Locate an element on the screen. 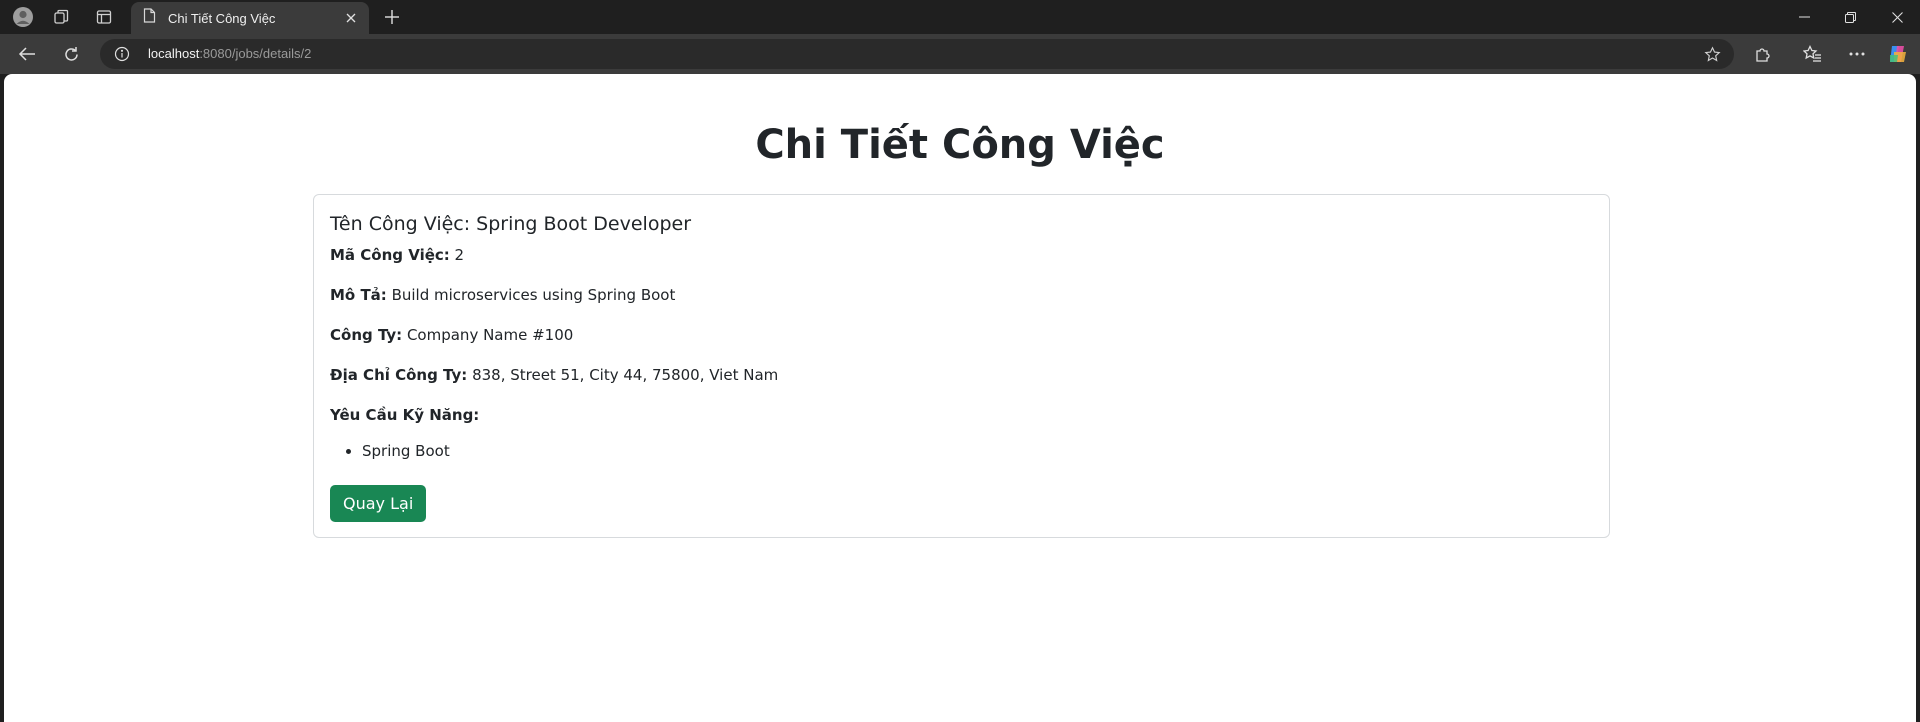 This screenshot has width=1920, height=722. url-host: localhost is located at coordinates (174, 53).